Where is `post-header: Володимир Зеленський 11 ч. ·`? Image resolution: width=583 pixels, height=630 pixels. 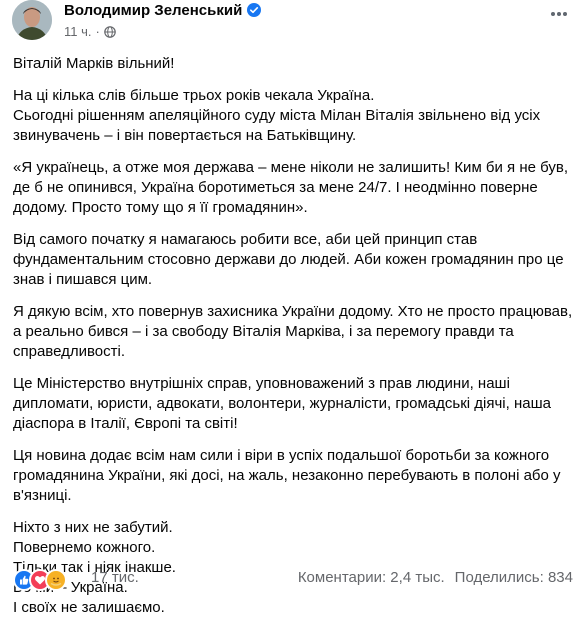 post-header: Володимир Зеленський 11 ч. · is located at coordinates (291, 22).